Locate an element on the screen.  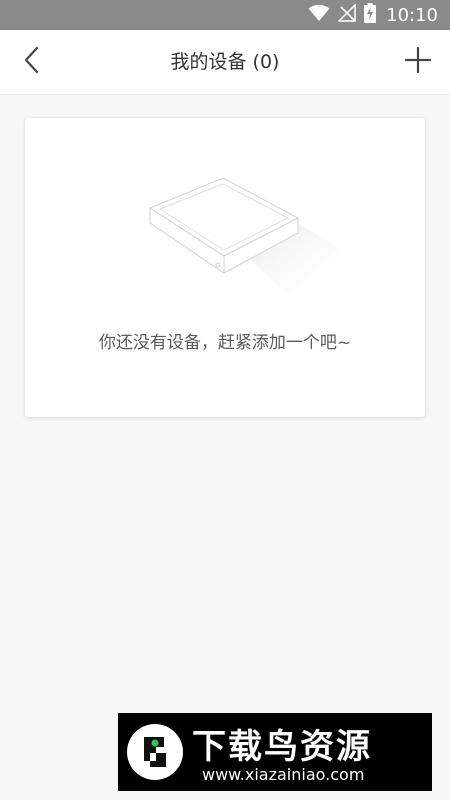
page-title: 我的设备 (0) is located at coordinates (225, 62).